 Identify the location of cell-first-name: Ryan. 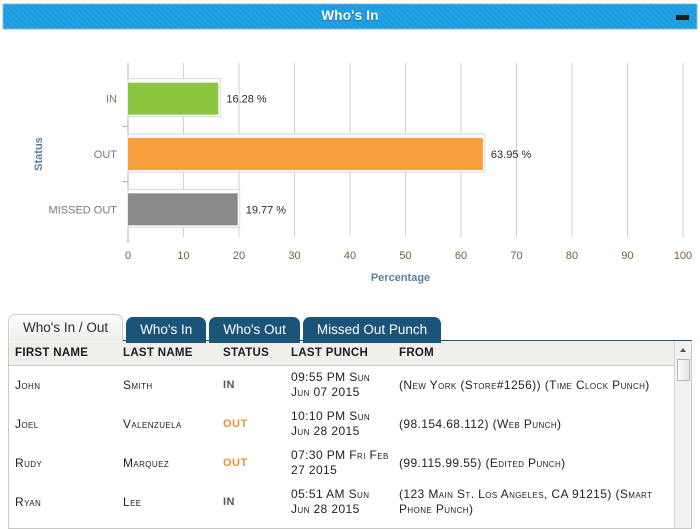
(28, 501).